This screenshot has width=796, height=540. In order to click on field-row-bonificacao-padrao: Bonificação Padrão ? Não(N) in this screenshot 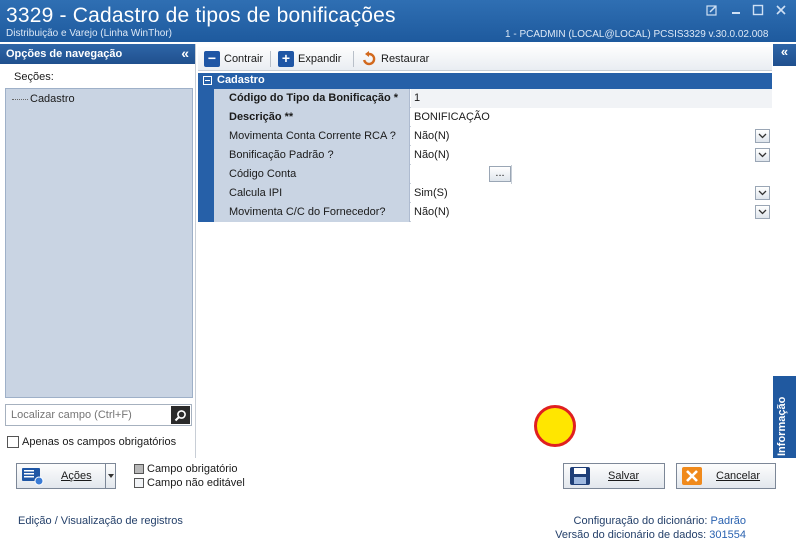, I will do `click(485, 155)`.